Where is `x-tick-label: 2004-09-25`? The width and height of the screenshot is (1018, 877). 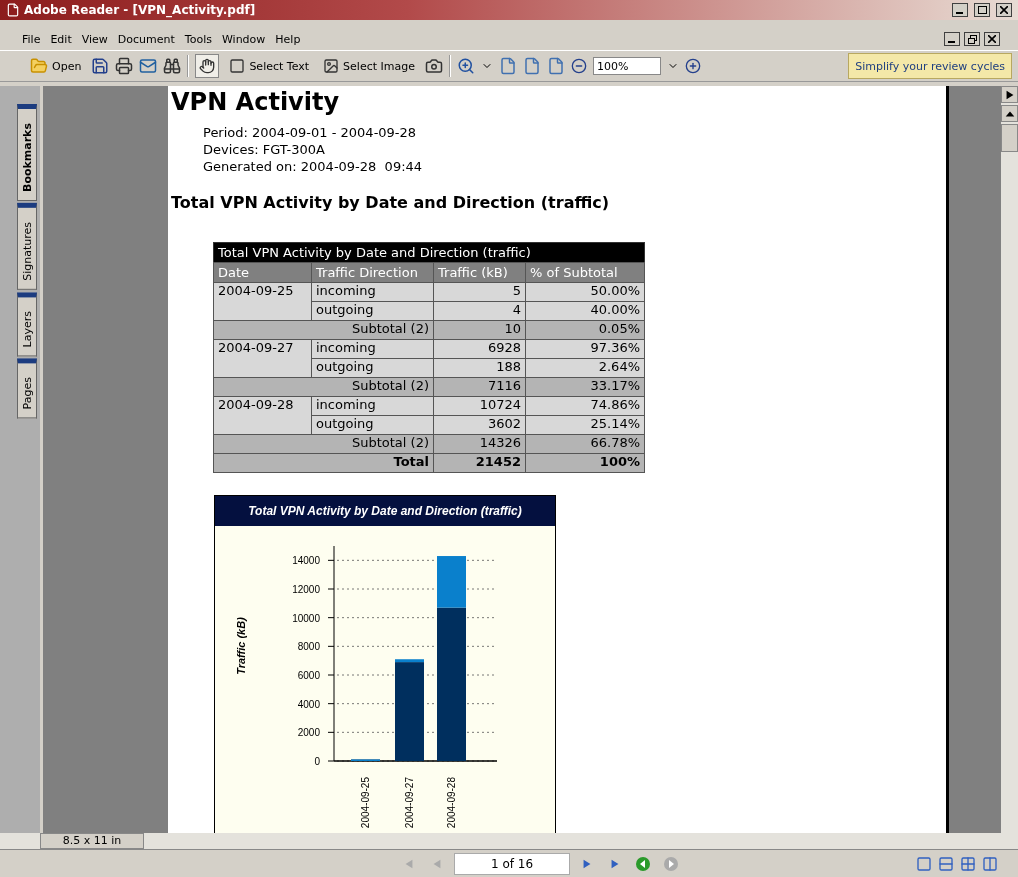
x-tick-label: 2004-09-25 is located at coordinates (365, 803).